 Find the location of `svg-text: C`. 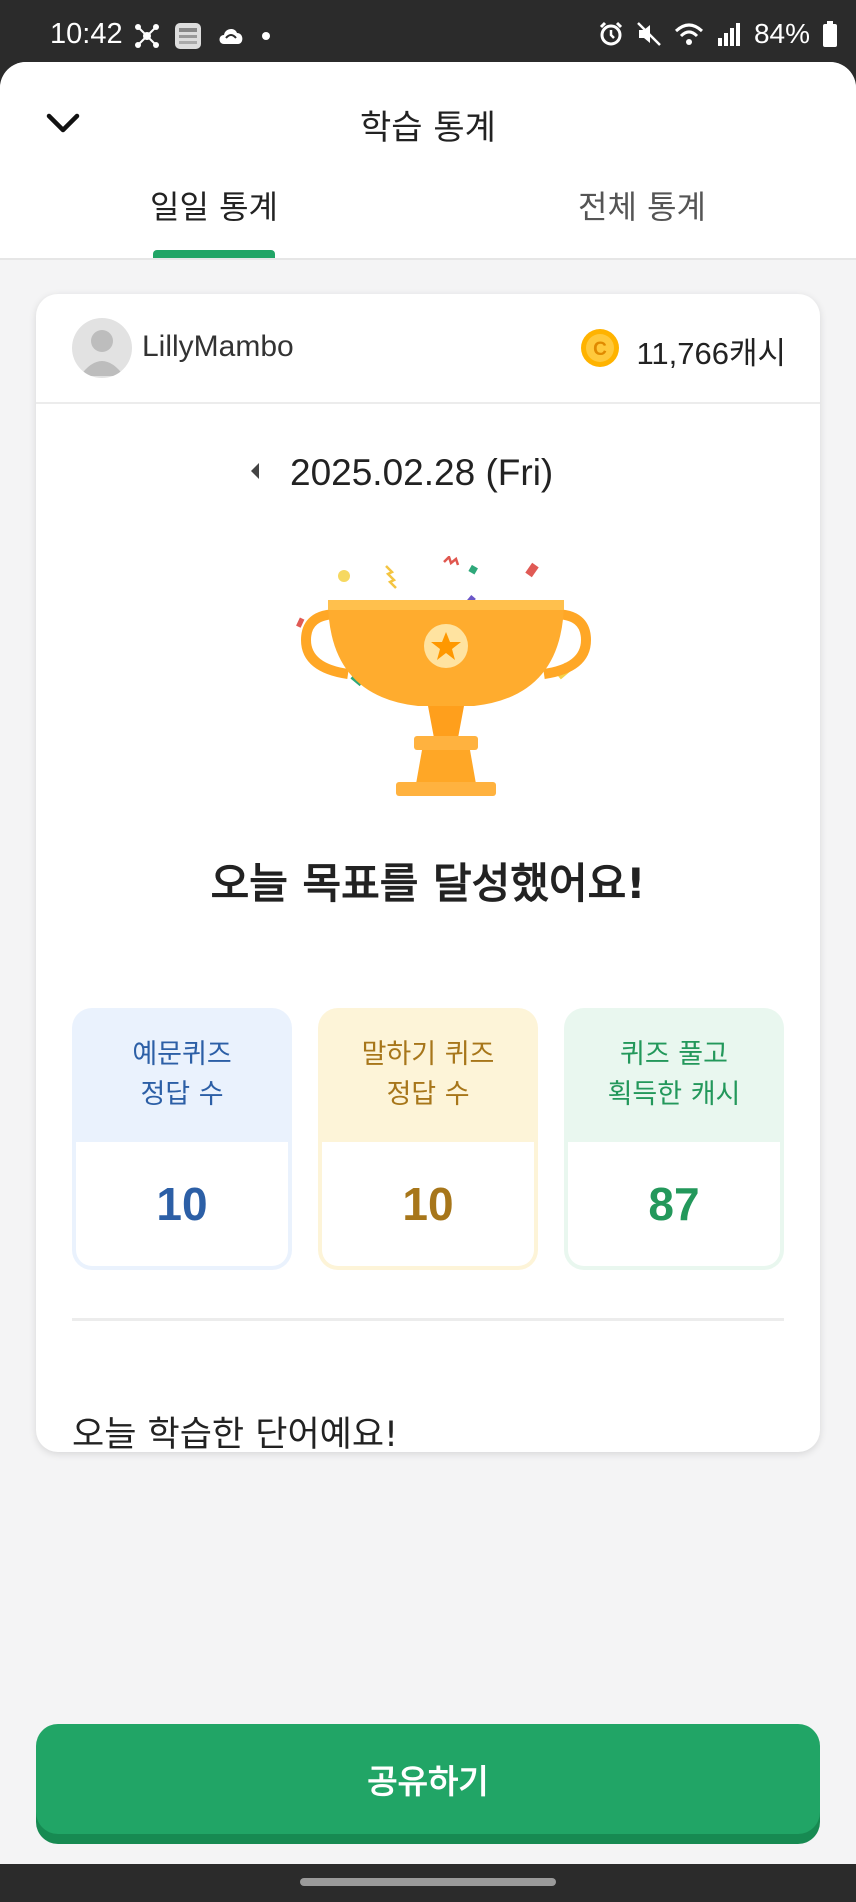

svg-text: C is located at coordinates (600, 349).